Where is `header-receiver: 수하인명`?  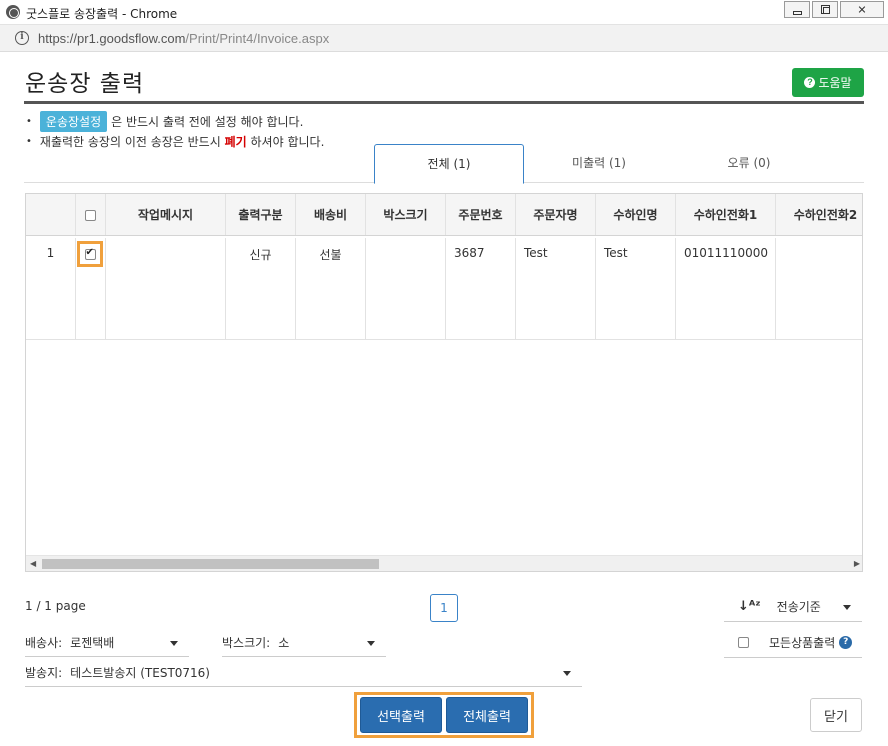
header-receiver: 수하인명 is located at coordinates (636, 214).